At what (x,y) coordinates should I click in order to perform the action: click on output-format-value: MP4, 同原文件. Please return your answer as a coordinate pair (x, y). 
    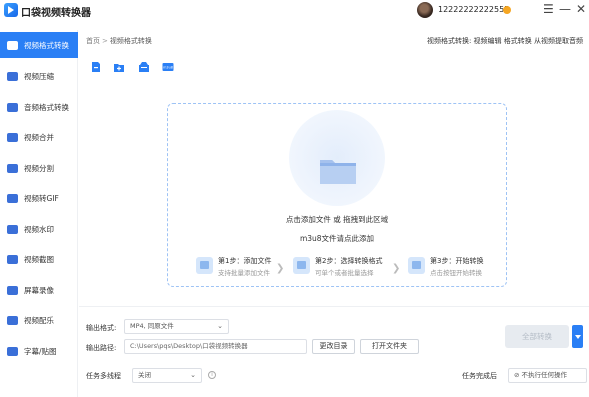
    Looking at the image, I should click on (152, 326).